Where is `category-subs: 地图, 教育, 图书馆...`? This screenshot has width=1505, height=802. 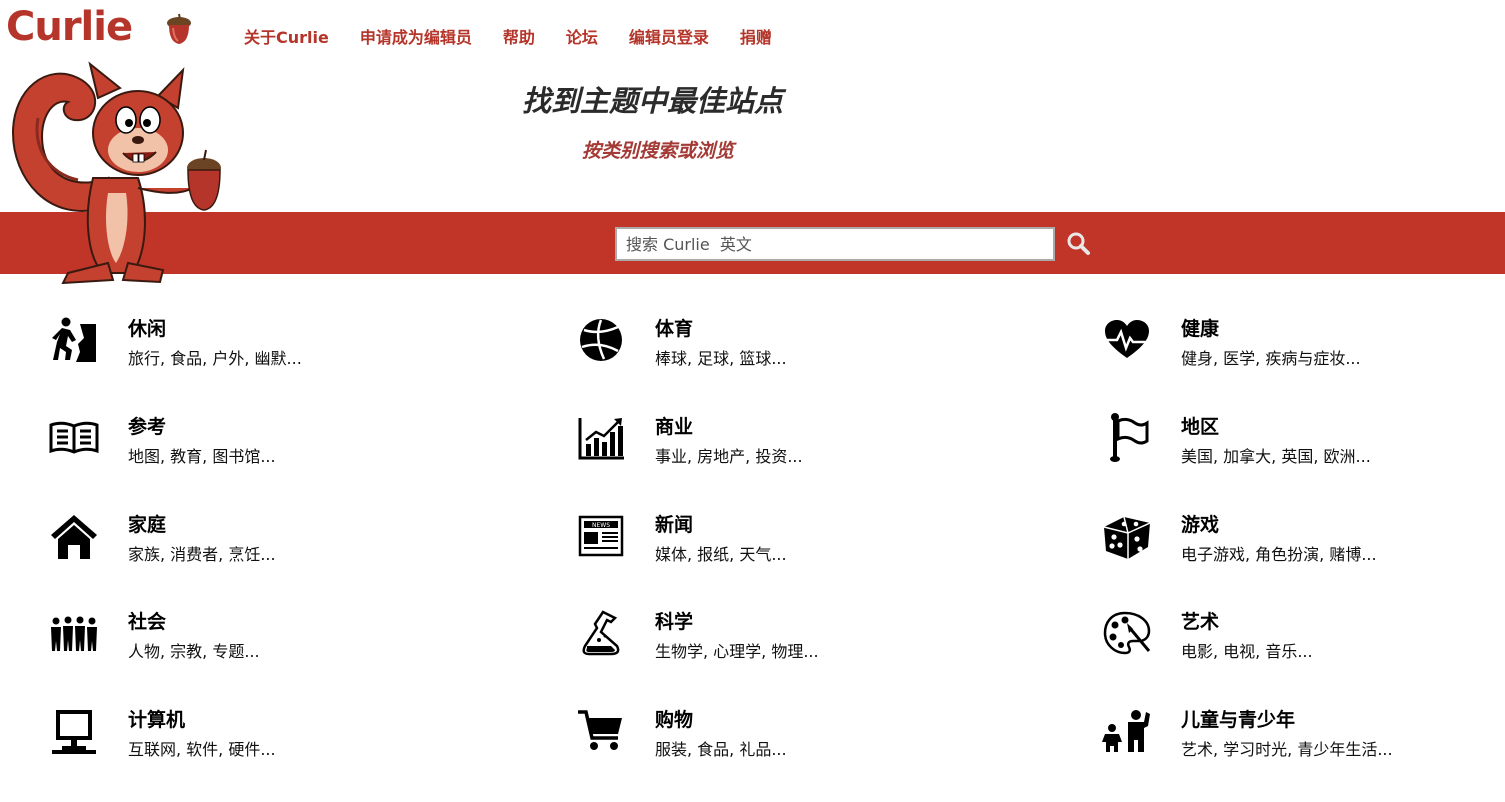
category-subs: 地图, 教育, 图书馆... is located at coordinates (202, 455).